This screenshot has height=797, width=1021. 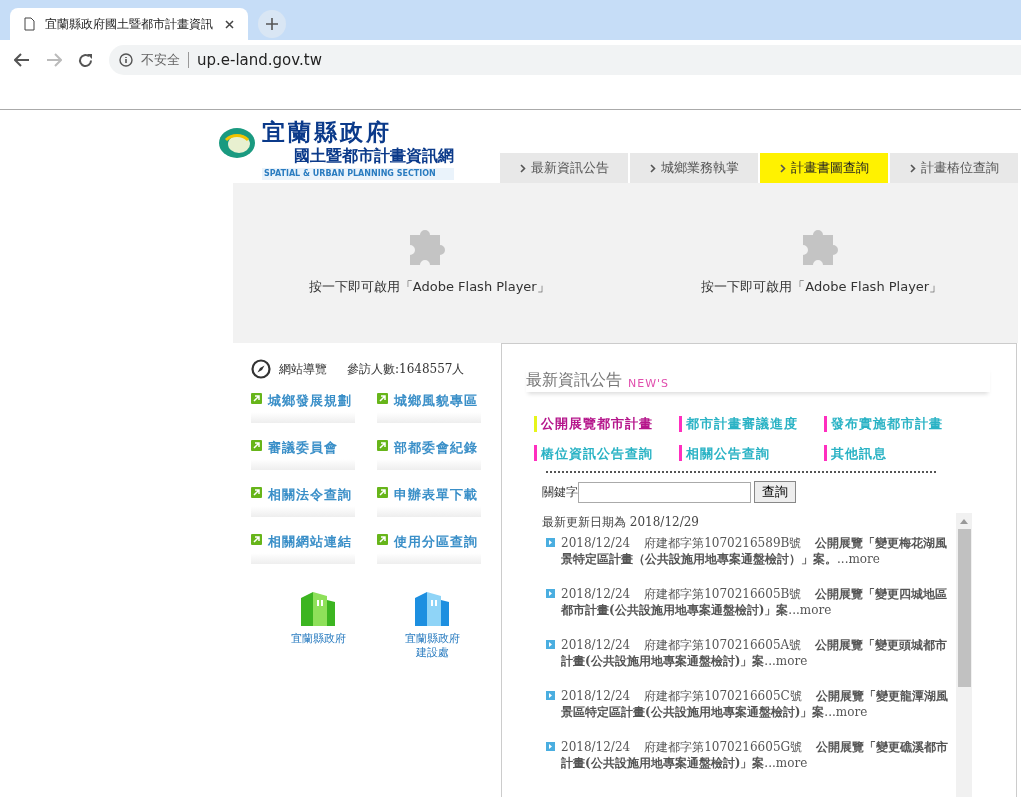 What do you see at coordinates (758, 379) in the screenshot?
I see `news-header: 最新資訊公告 NEW'S` at bounding box center [758, 379].